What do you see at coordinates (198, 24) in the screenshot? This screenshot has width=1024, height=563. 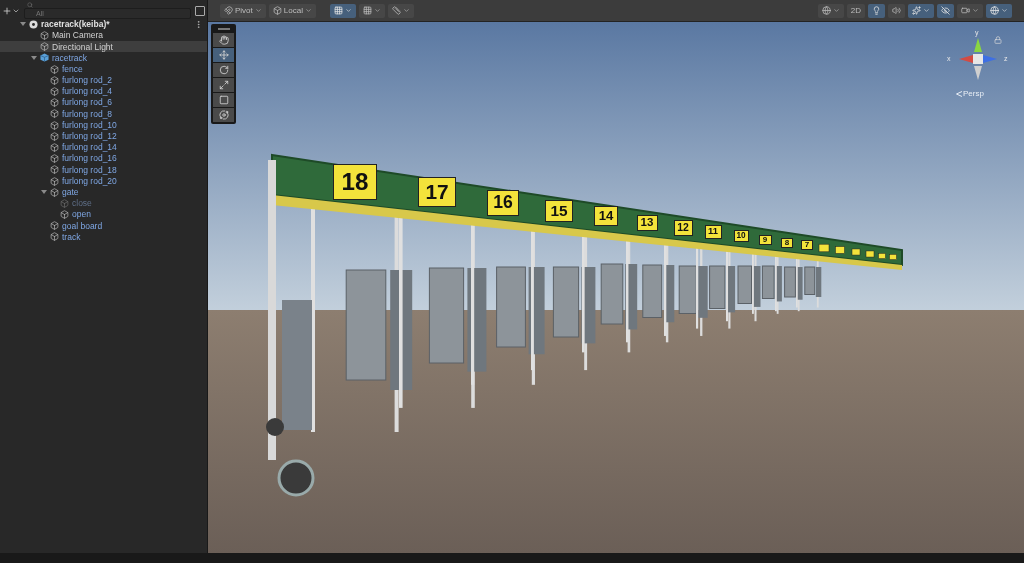 I see `more-icon` at bounding box center [198, 24].